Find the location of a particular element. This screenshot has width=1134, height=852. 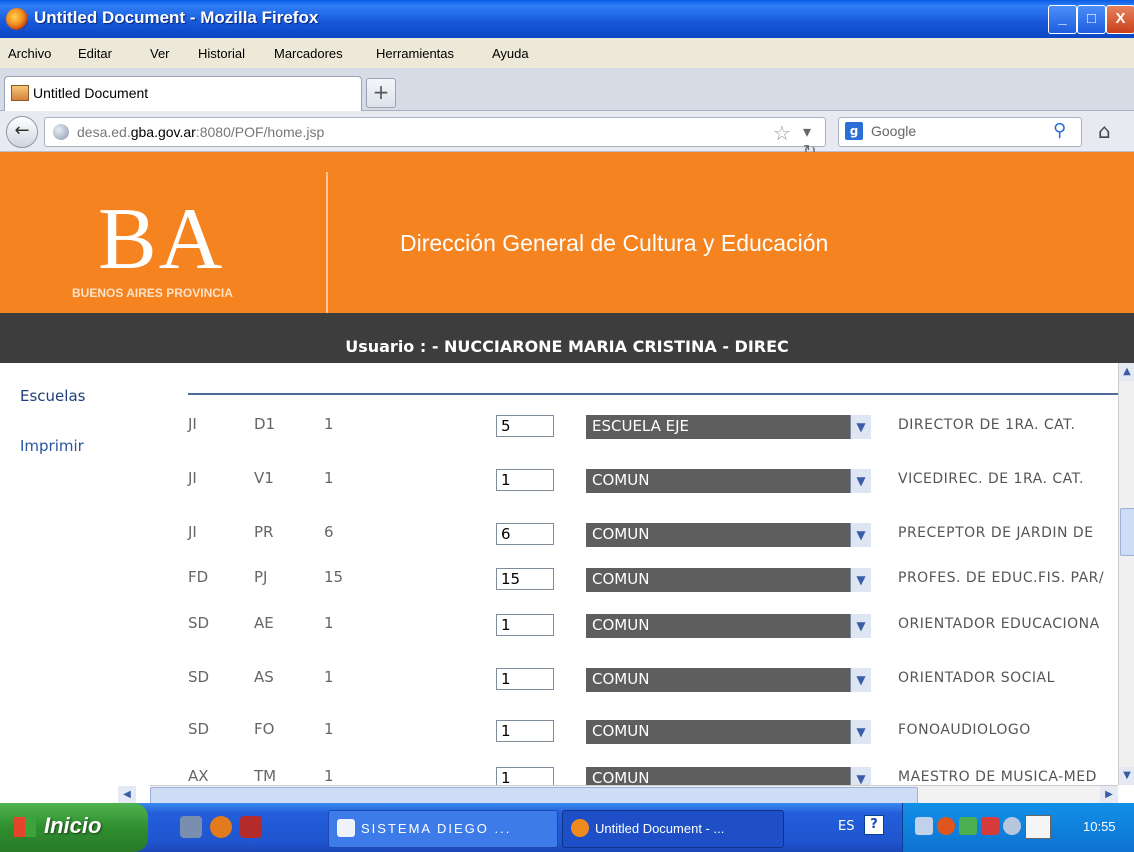

scroll-up-icon: ▲ is located at coordinates (1126, 372).